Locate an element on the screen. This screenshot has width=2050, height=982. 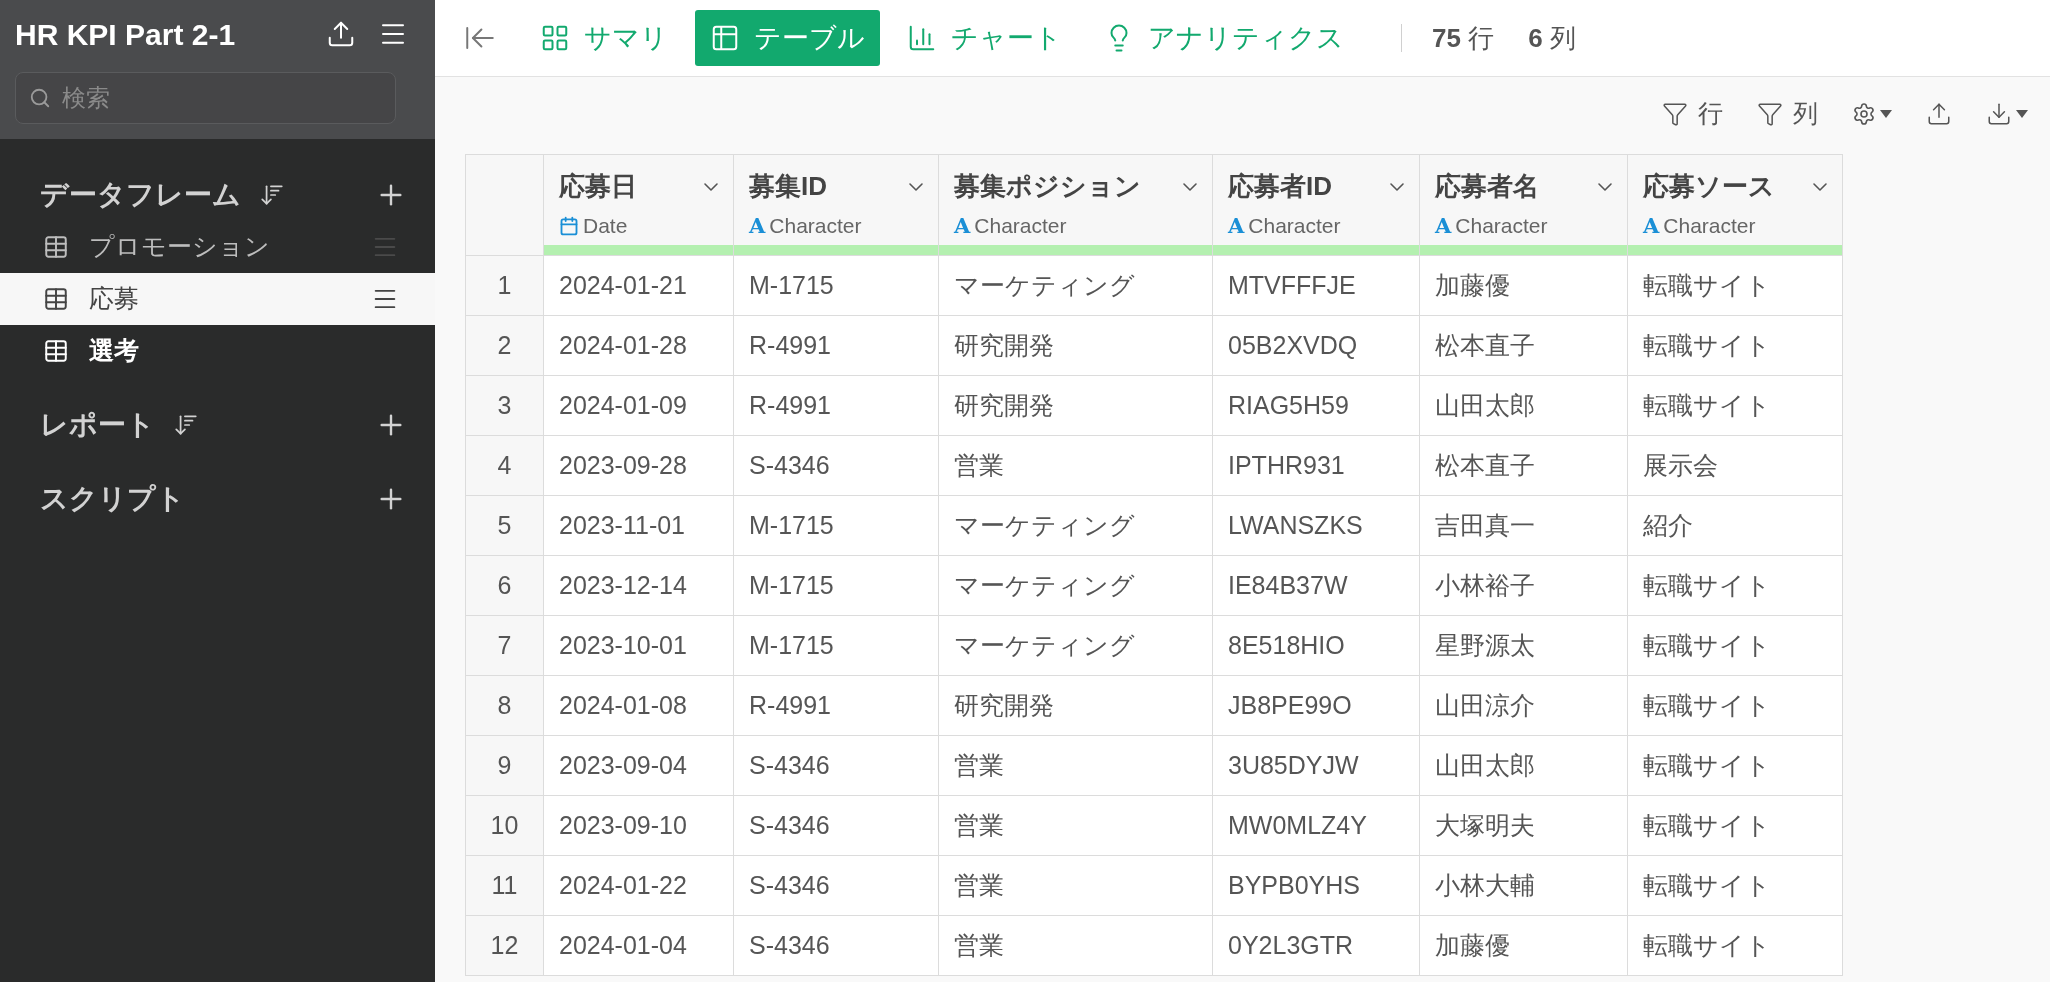
table-cell: 2024-01-21 is located at coordinates (638, 285).